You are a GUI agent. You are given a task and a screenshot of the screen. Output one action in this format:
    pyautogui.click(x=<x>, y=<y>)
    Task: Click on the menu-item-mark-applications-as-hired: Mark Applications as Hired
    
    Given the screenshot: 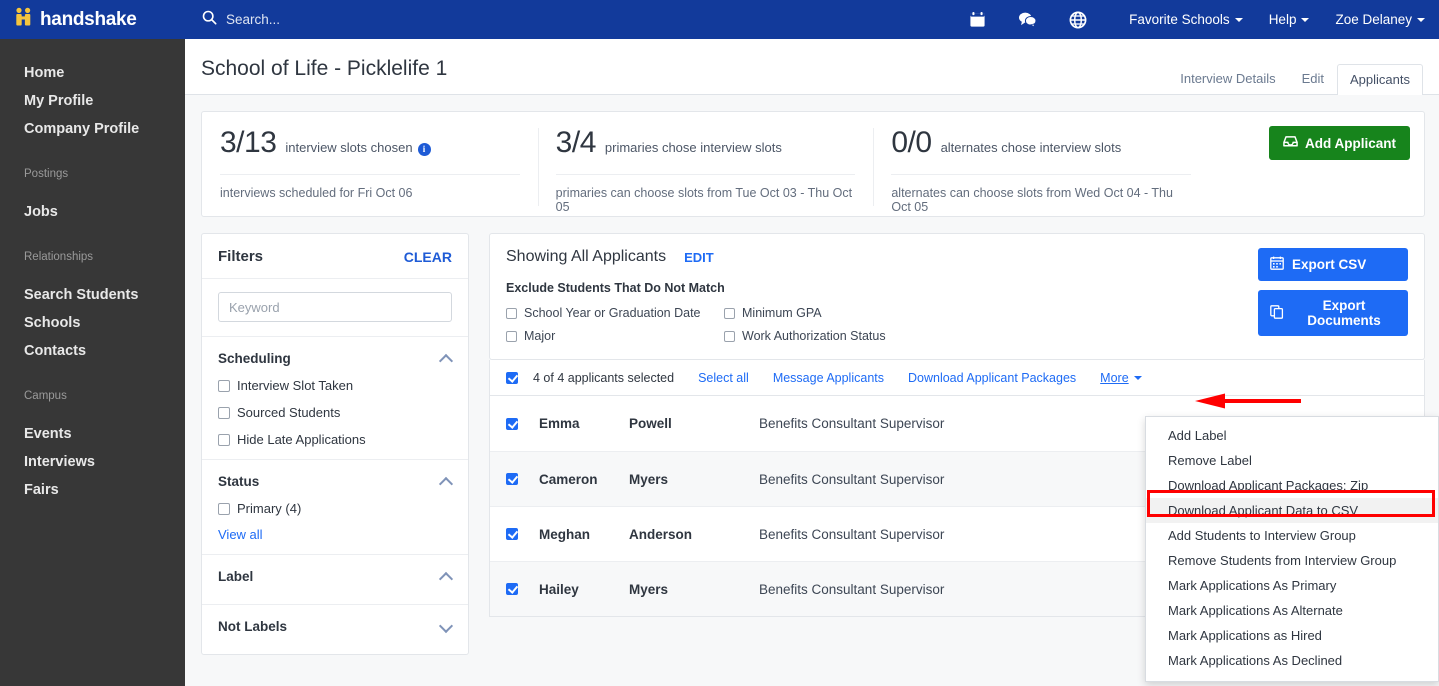 What is the action you would take?
    pyautogui.click(x=1292, y=635)
    